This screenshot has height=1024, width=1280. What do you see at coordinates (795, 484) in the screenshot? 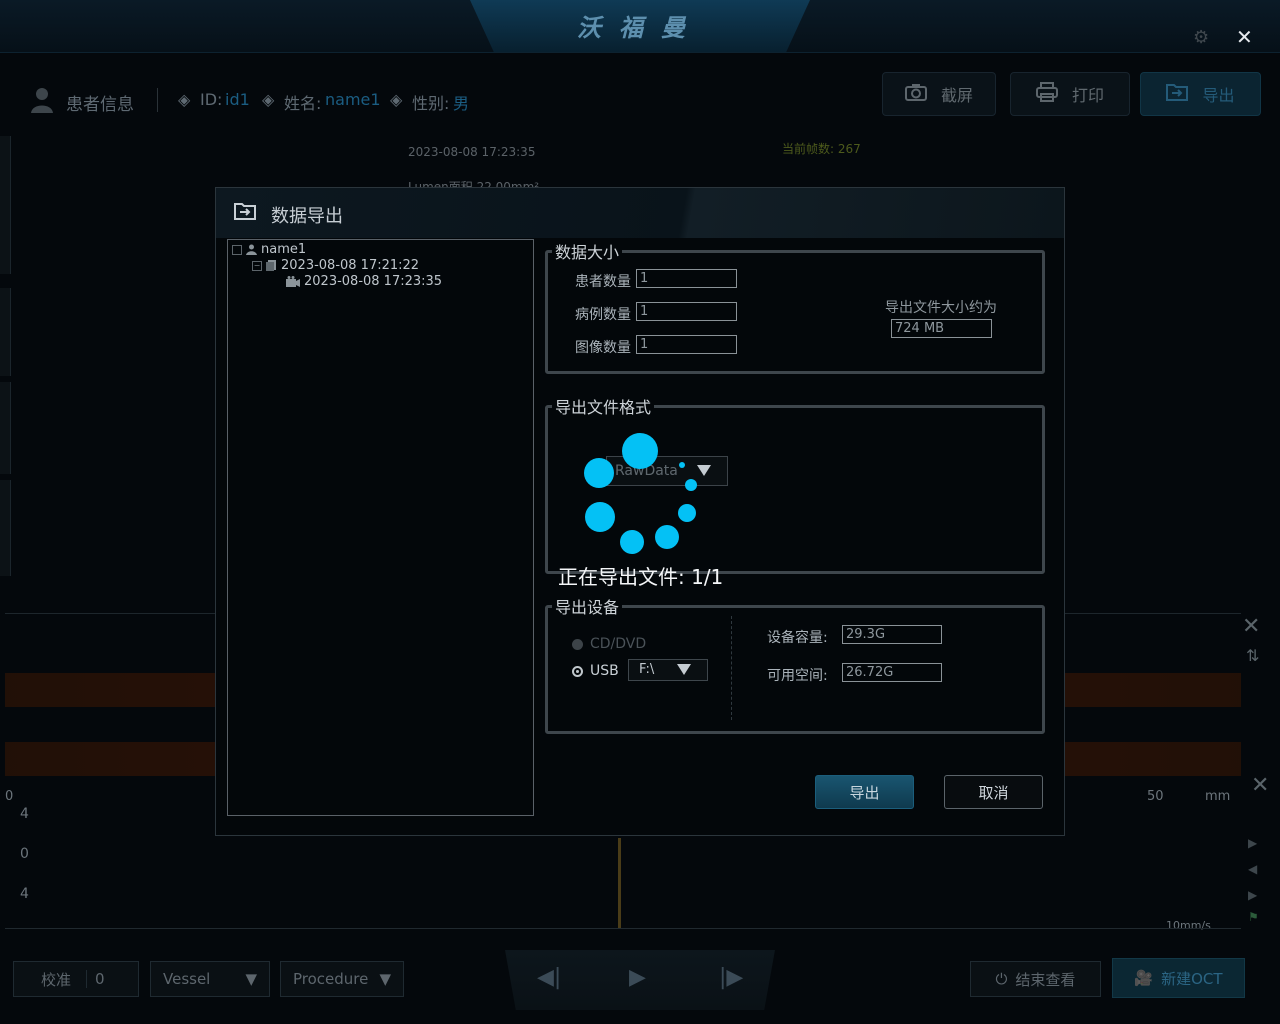
I see `file-format-group: 导出文件格式 RawData` at bounding box center [795, 484].